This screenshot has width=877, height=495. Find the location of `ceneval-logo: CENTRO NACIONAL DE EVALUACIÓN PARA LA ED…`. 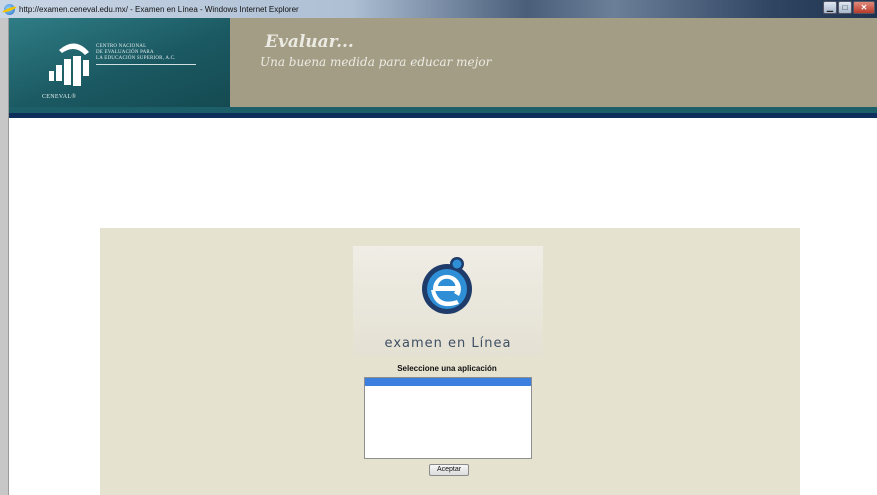

ceneval-logo: CENTRO NACIONAL DE EVALUACIÓN PARA LA ED… is located at coordinates (119, 62).